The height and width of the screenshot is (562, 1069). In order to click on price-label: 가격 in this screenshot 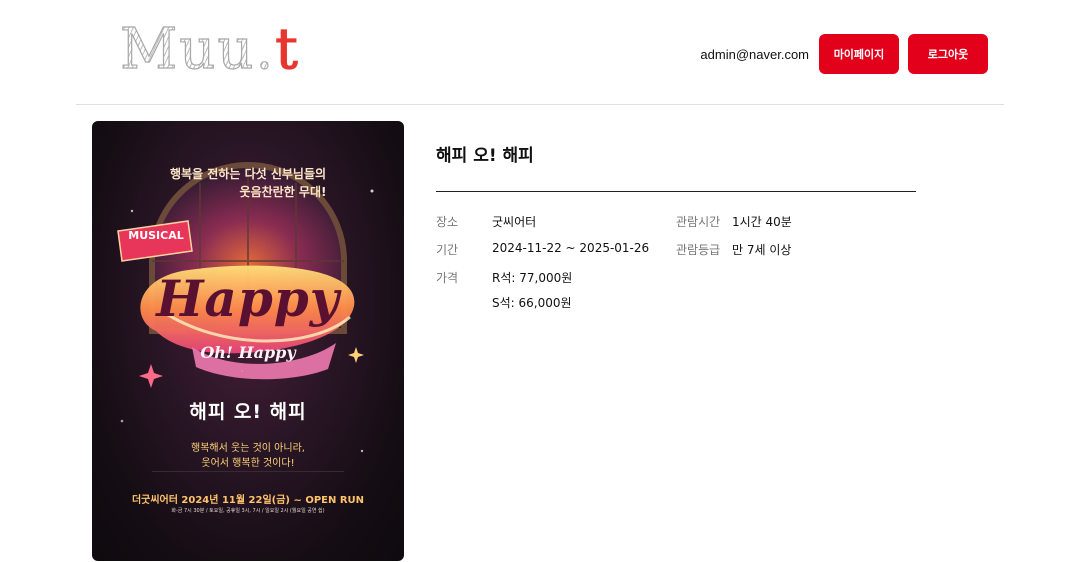, I will do `click(447, 278)`.